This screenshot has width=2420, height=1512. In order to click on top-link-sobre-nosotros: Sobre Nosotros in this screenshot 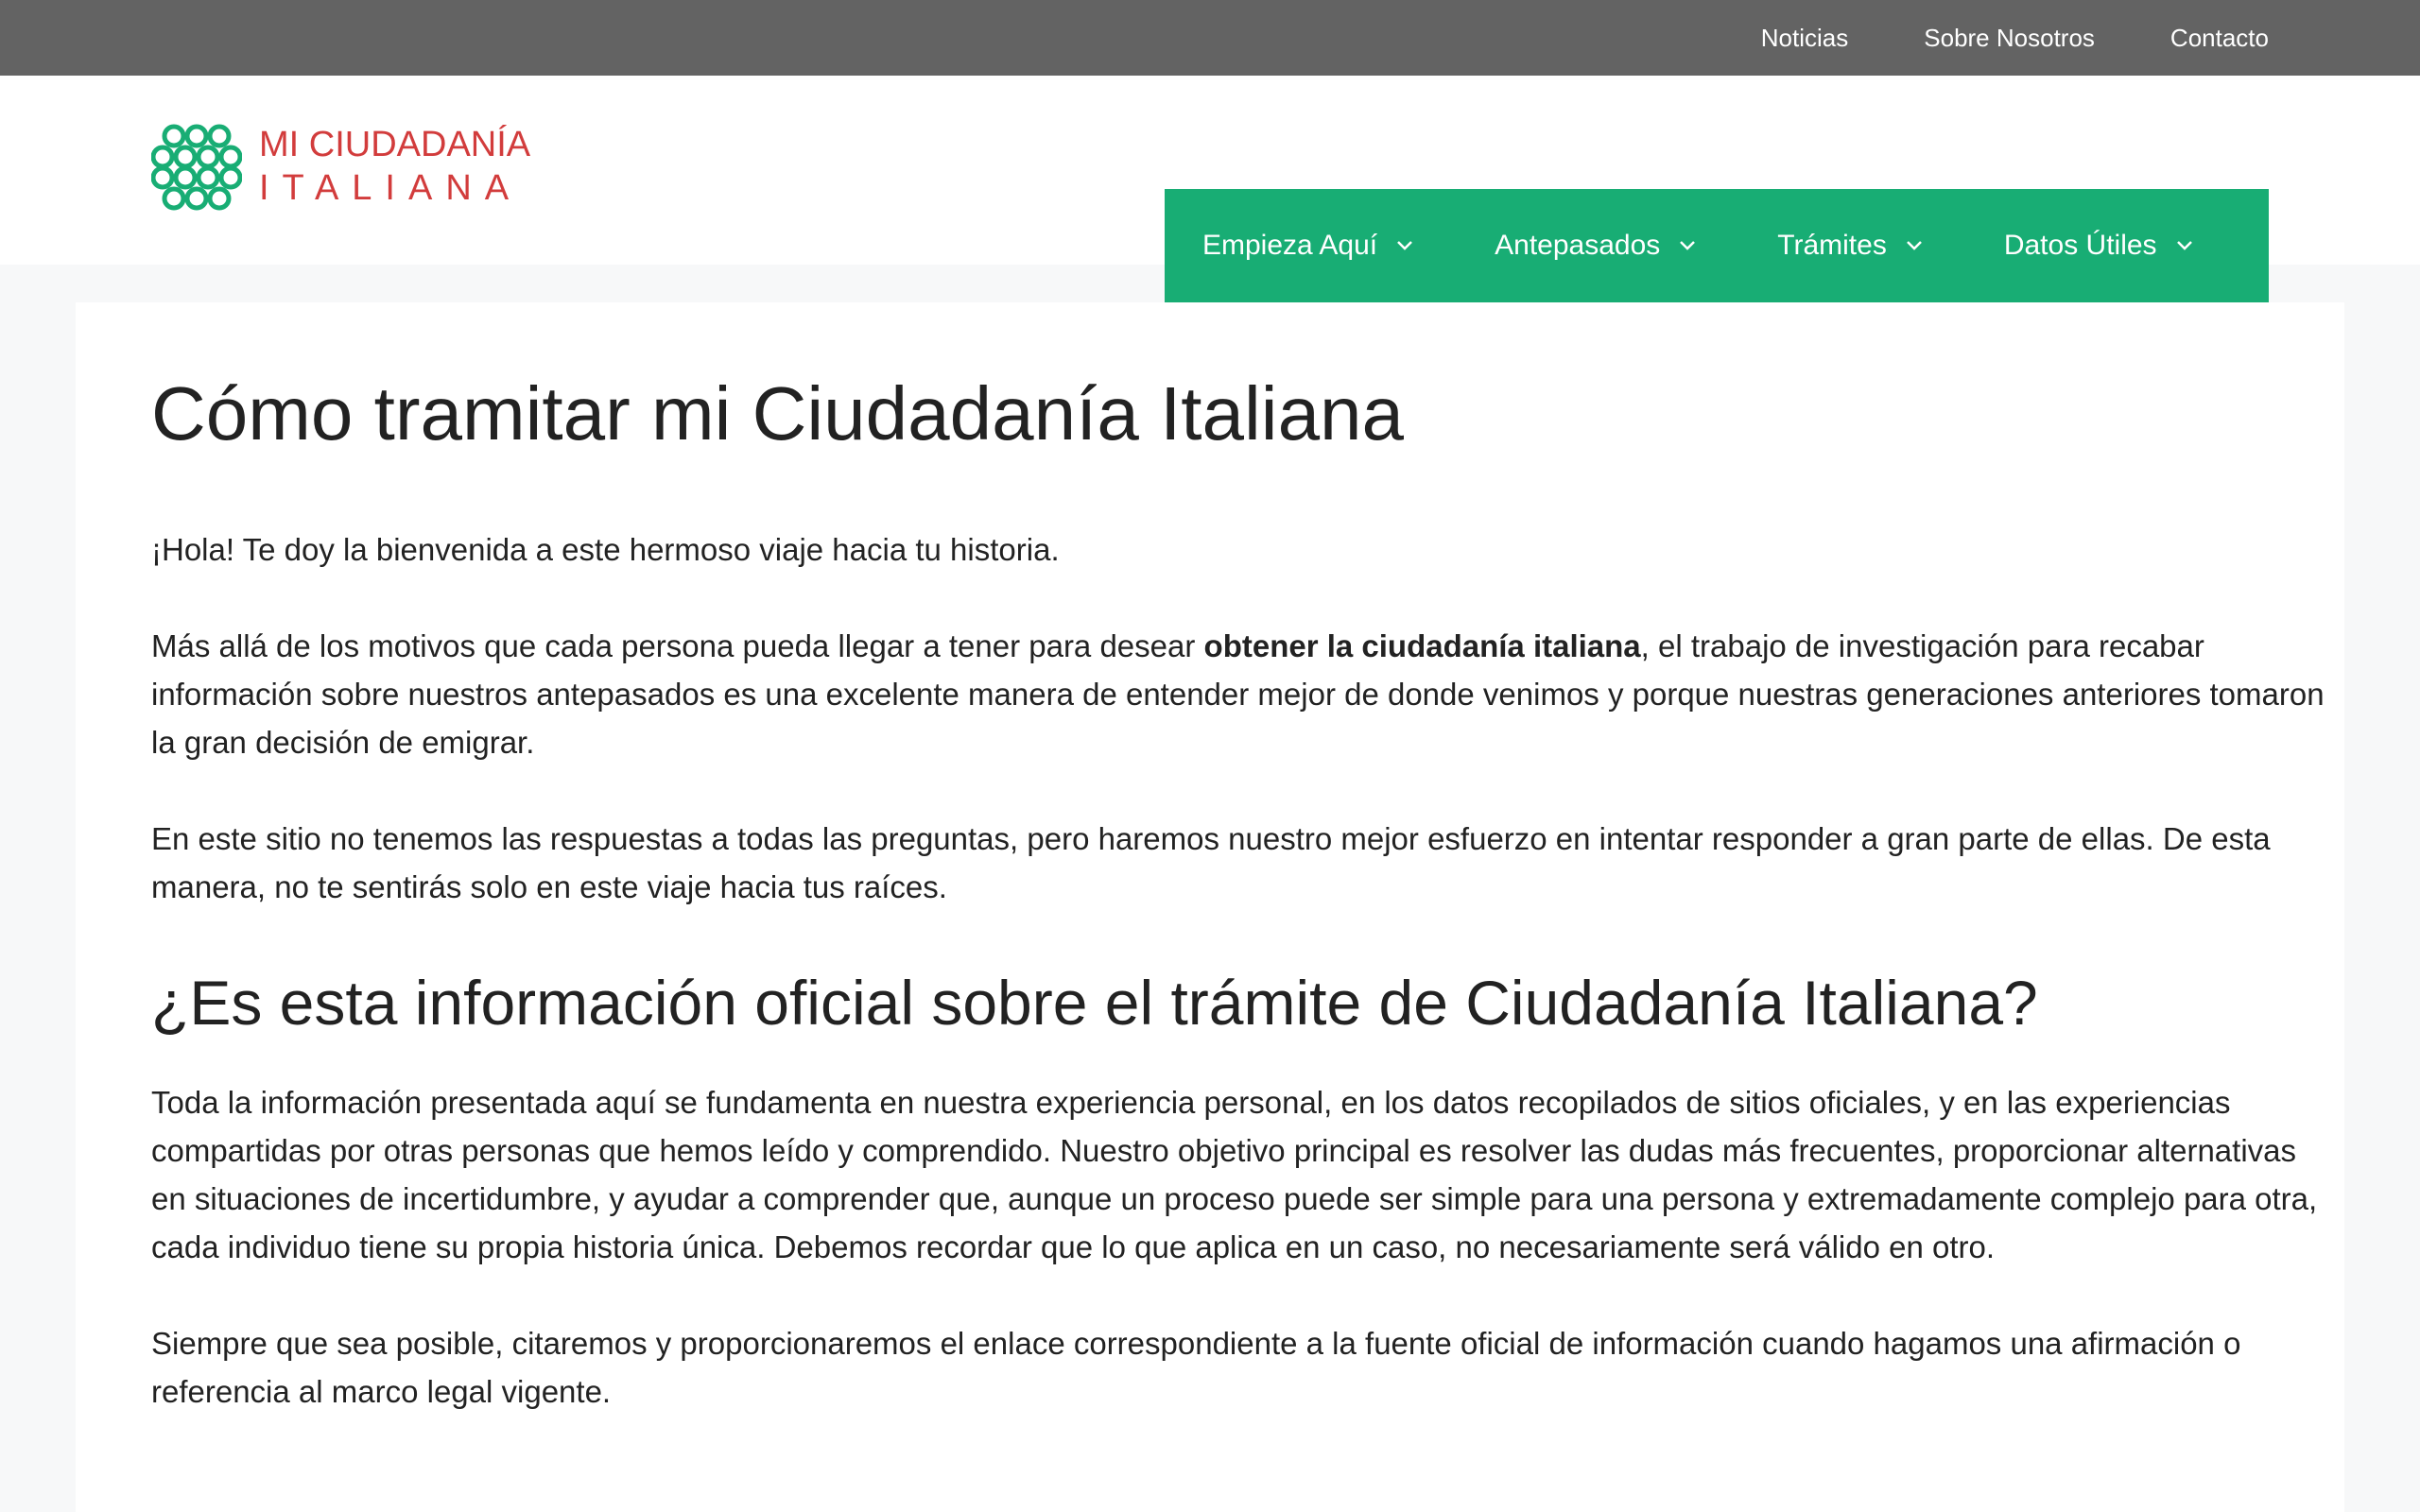, I will do `click(2010, 38)`.